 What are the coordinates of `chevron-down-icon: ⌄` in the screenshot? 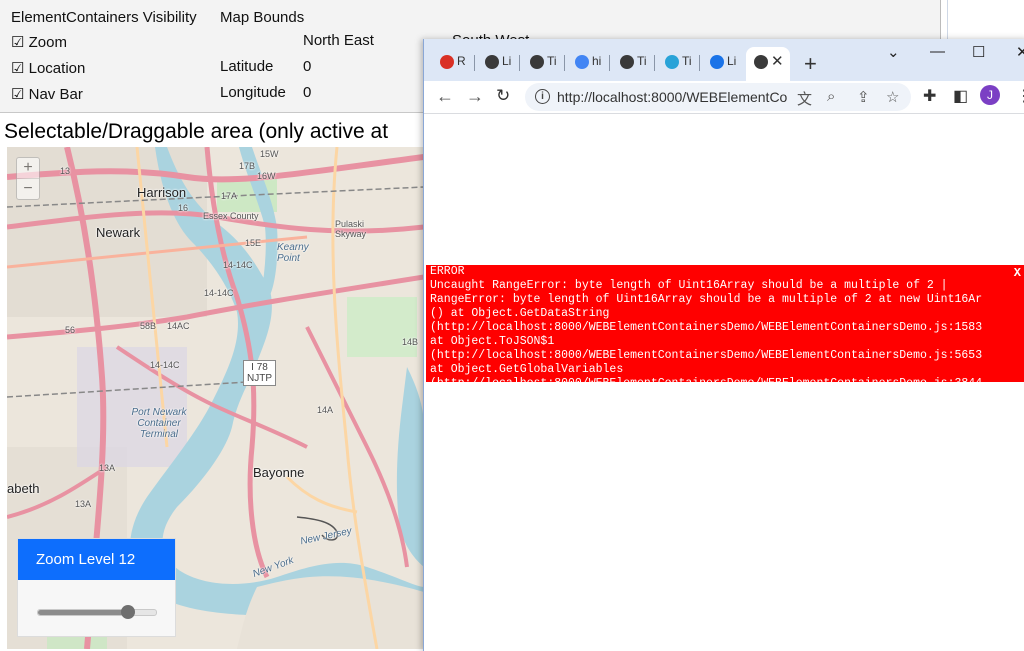 It's located at (893, 52).